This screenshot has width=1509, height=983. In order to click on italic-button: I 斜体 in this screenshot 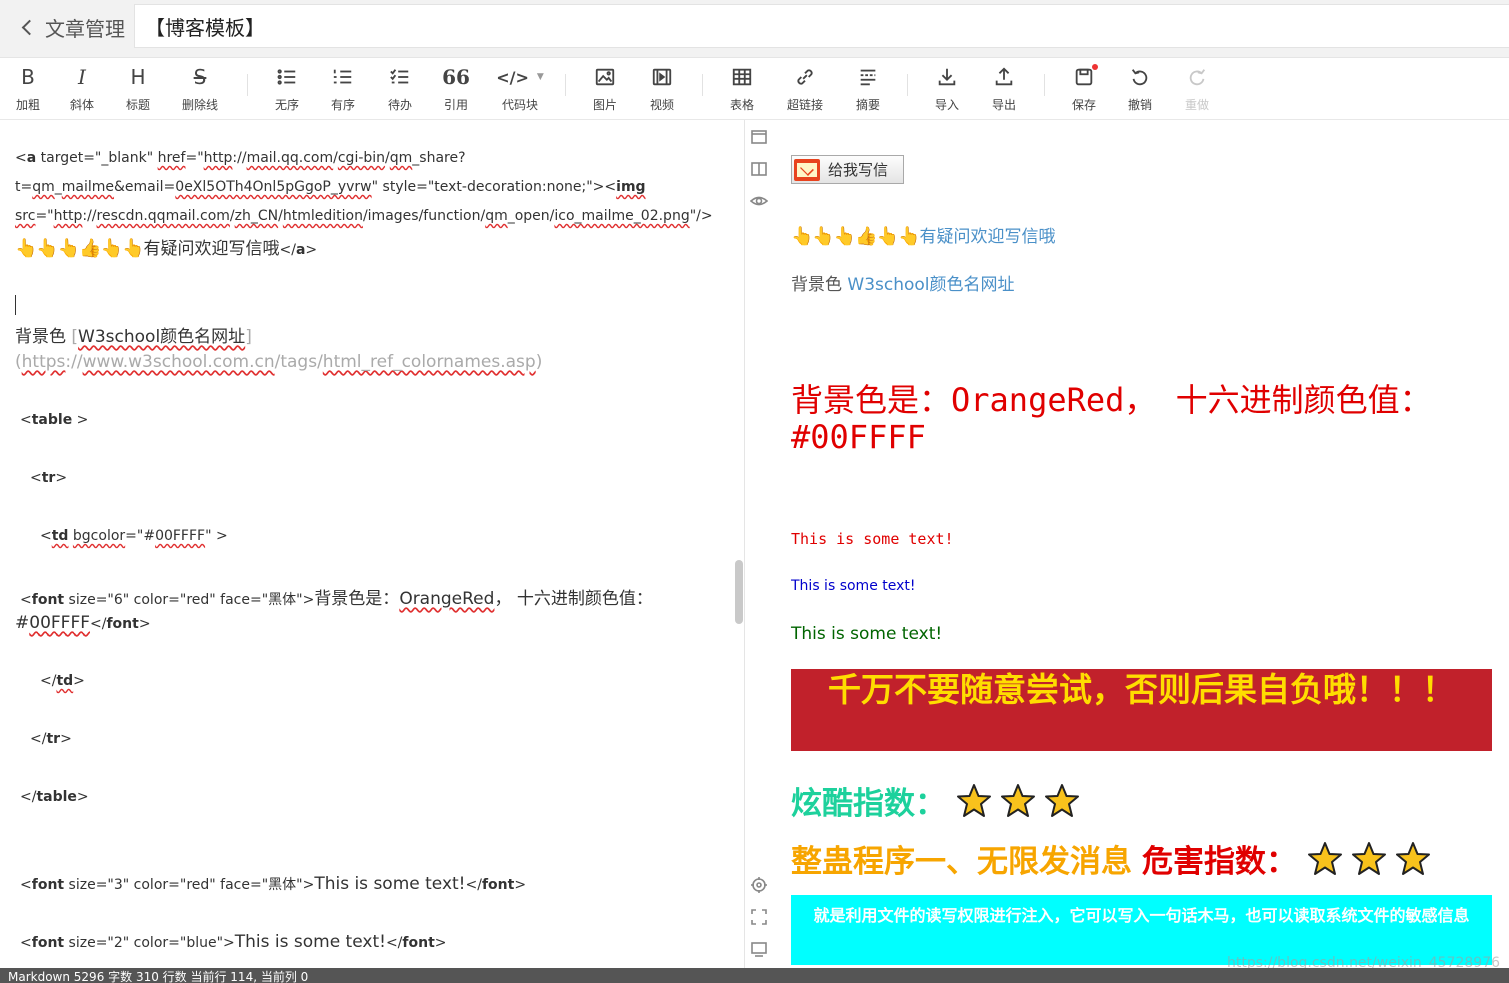, I will do `click(82, 89)`.